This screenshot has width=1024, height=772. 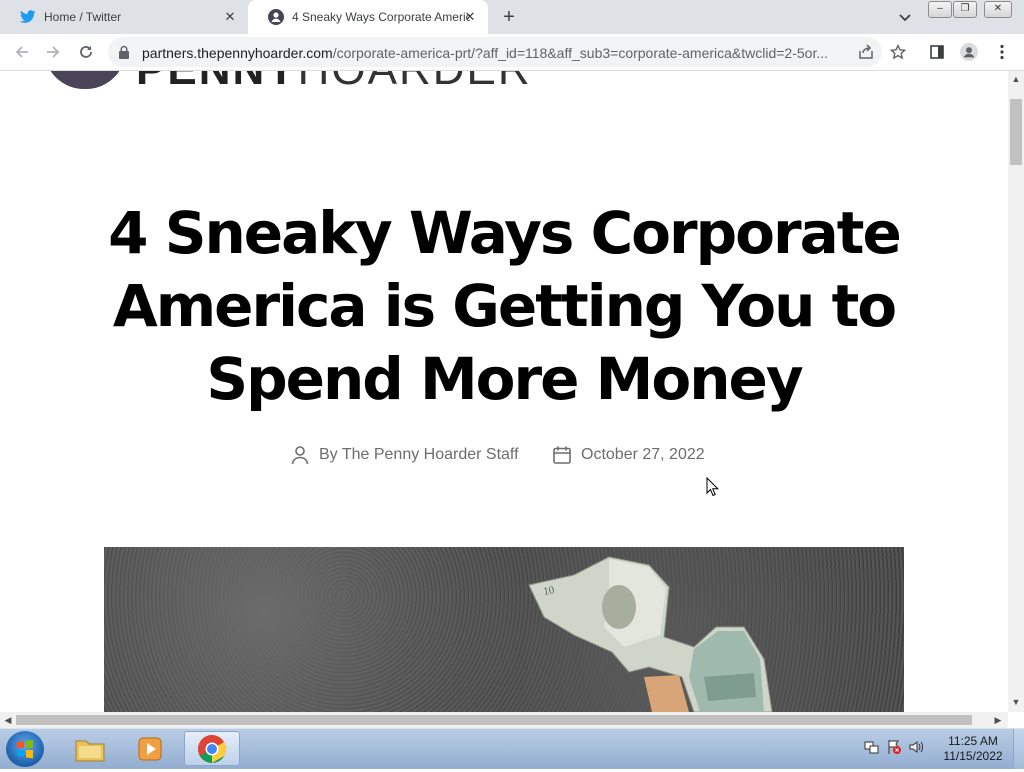 What do you see at coordinates (430, 454) in the screenshot?
I see `author-link: The Penny Hoarder Staff` at bounding box center [430, 454].